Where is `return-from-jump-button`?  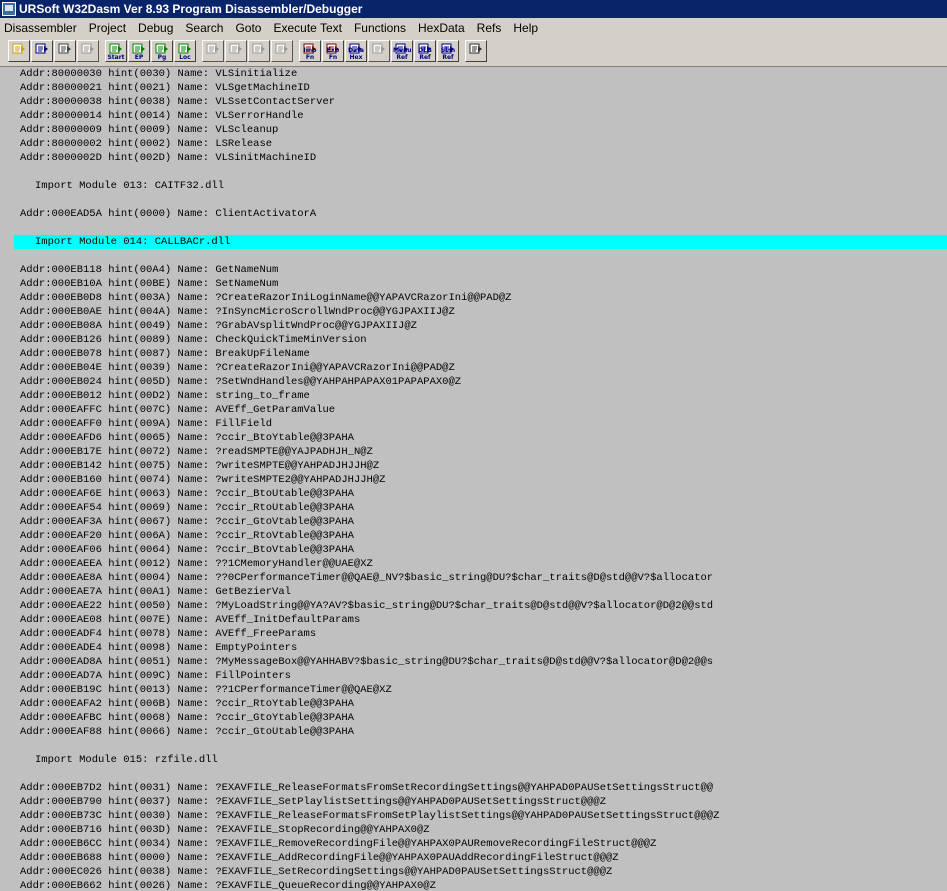 return-from-jump-button is located at coordinates (236, 51).